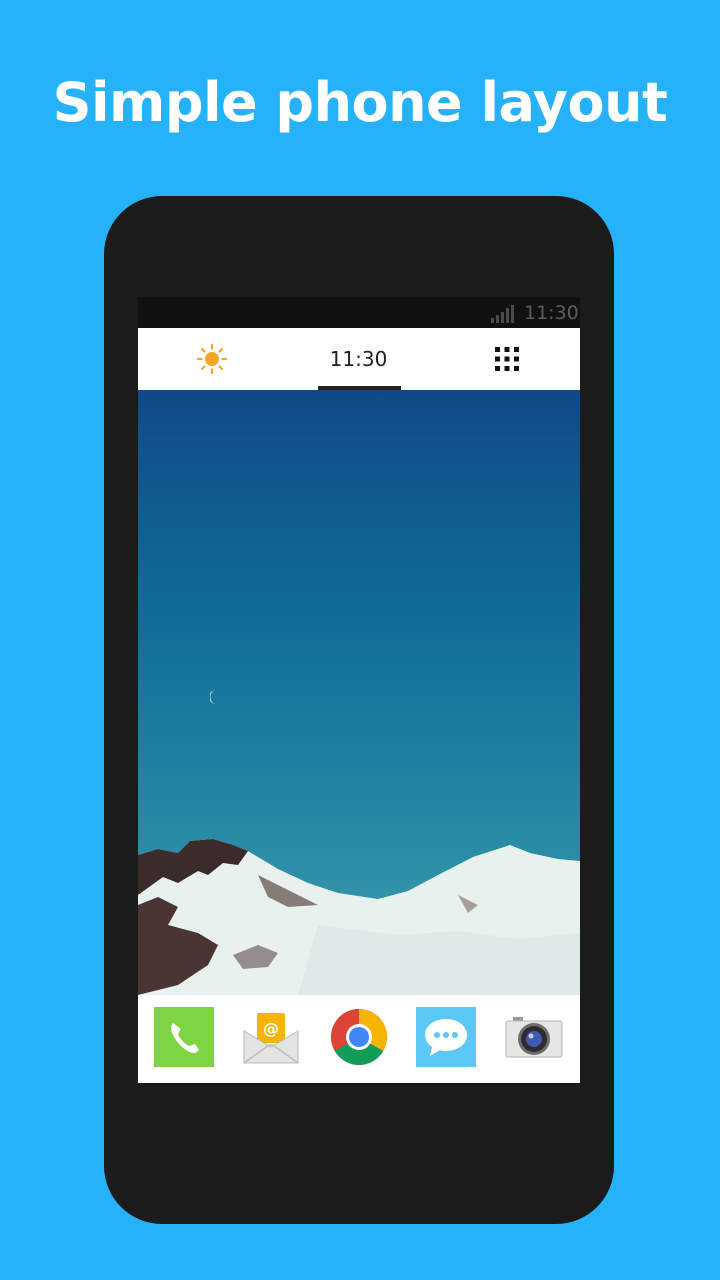 The height and width of the screenshot is (1280, 720). I want to click on tab-apps, so click(506, 359).